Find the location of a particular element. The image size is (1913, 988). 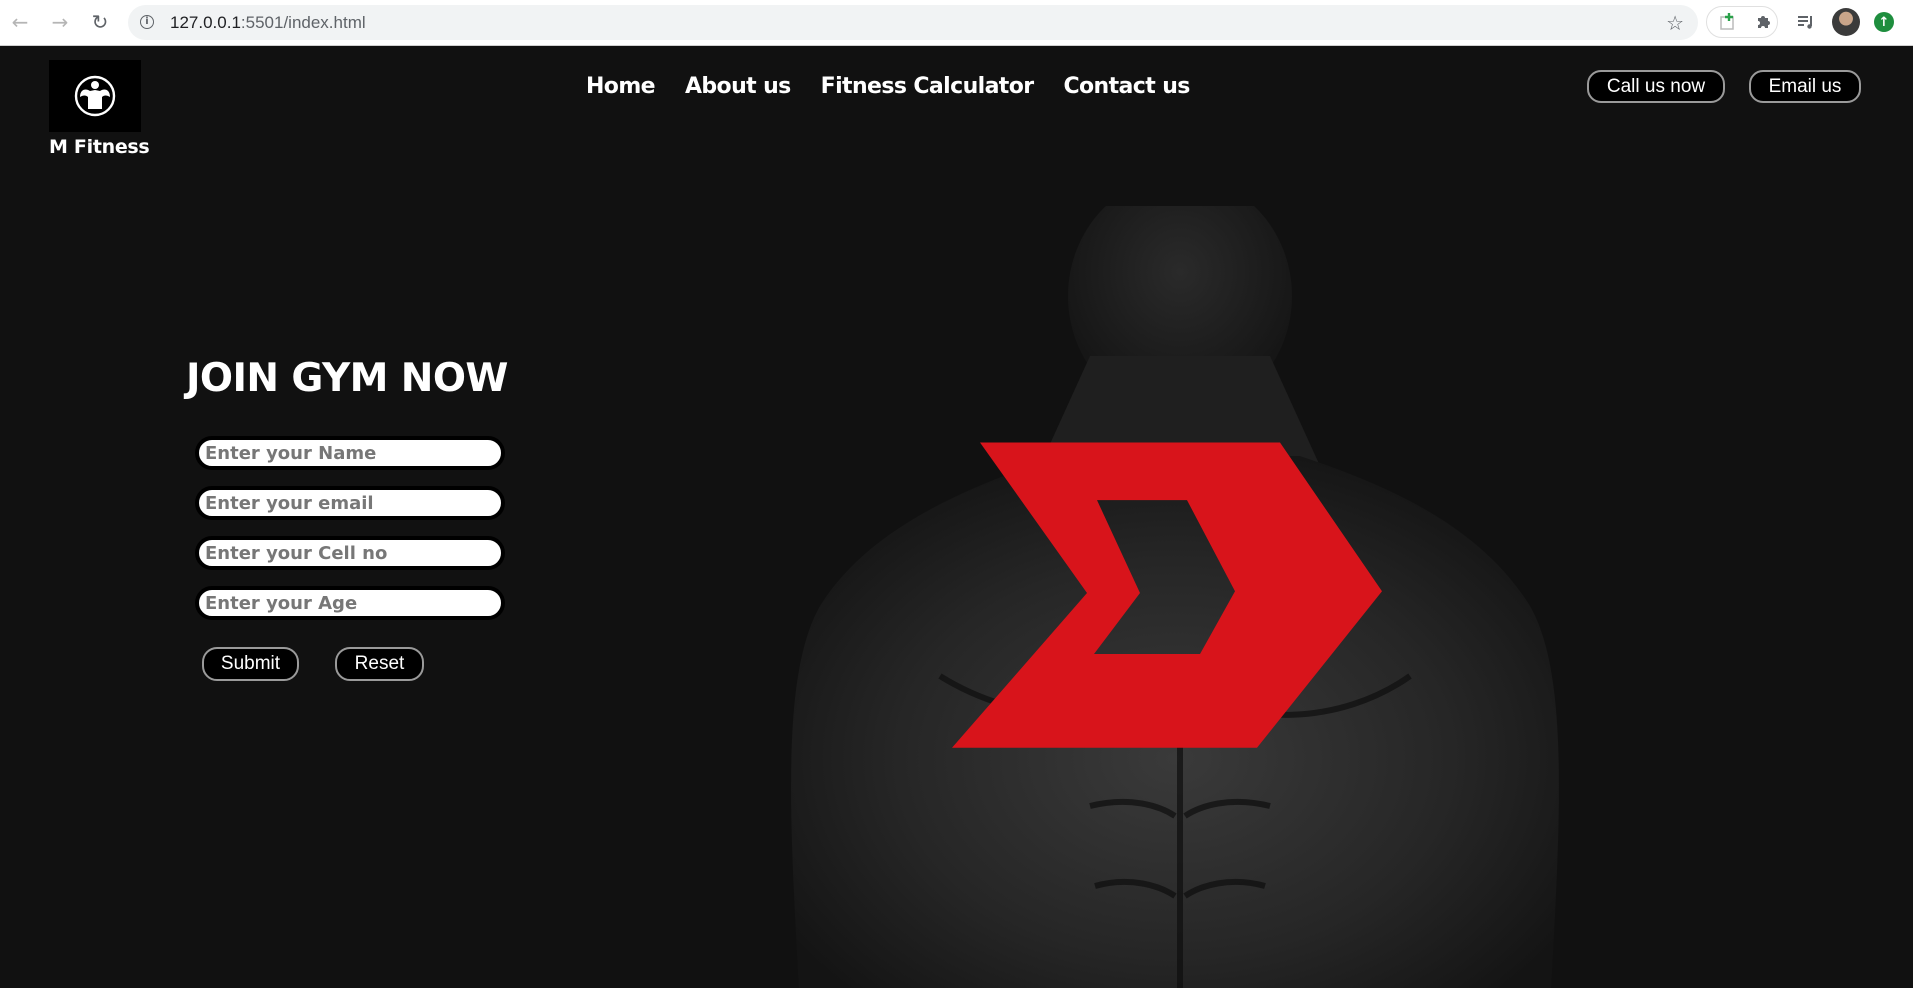

email-input is located at coordinates (350, 503).